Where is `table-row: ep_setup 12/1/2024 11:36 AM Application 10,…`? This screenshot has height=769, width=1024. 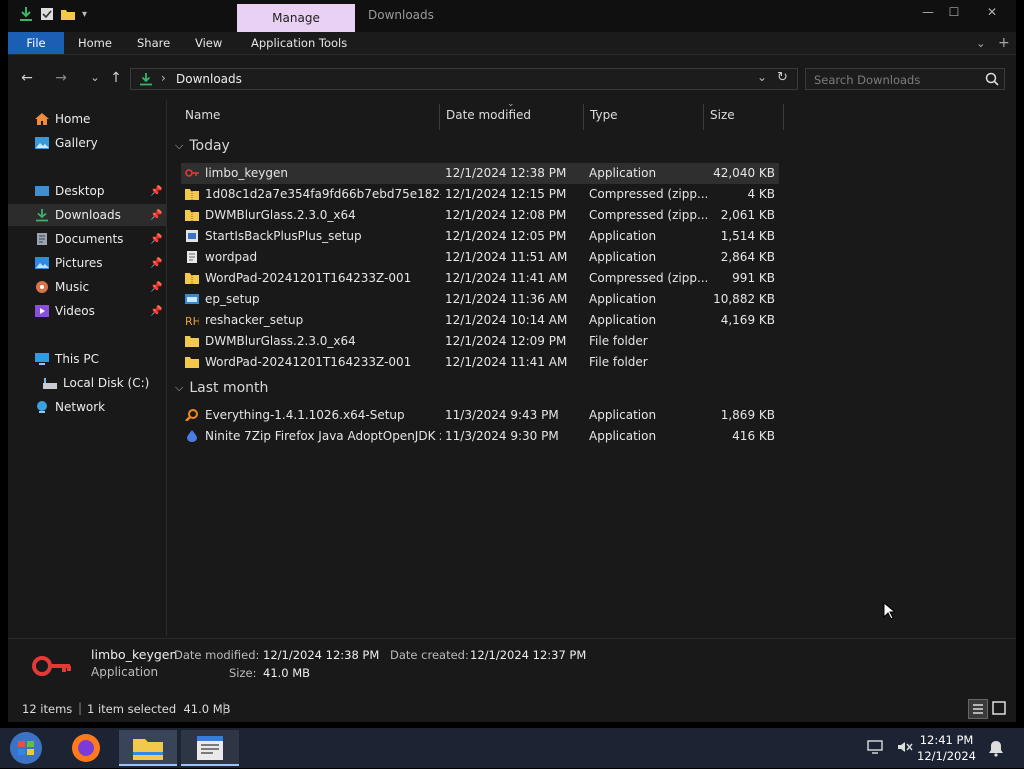 table-row: ep_setup 12/1/2024 11:36 AM Application 10,… is located at coordinates (480, 299).